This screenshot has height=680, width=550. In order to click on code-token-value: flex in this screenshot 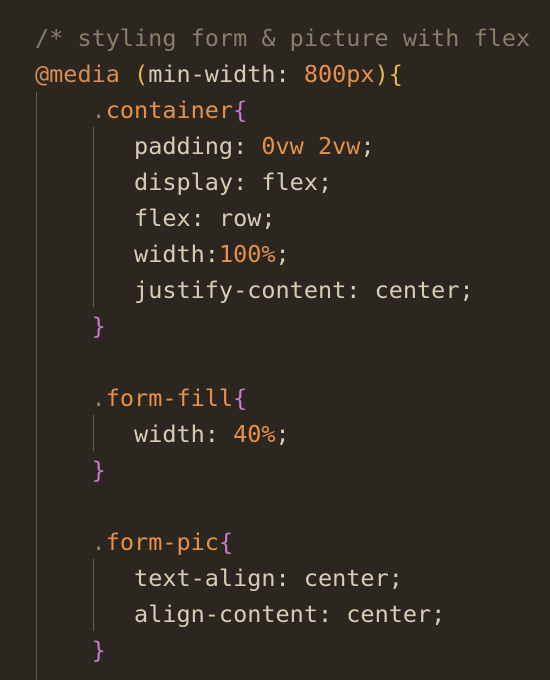, I will do `click(289, 182)`.